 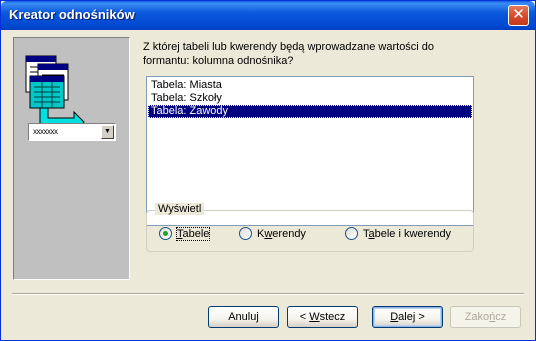 I want to click on close-icon: ✕, so click(x=518, y=14).